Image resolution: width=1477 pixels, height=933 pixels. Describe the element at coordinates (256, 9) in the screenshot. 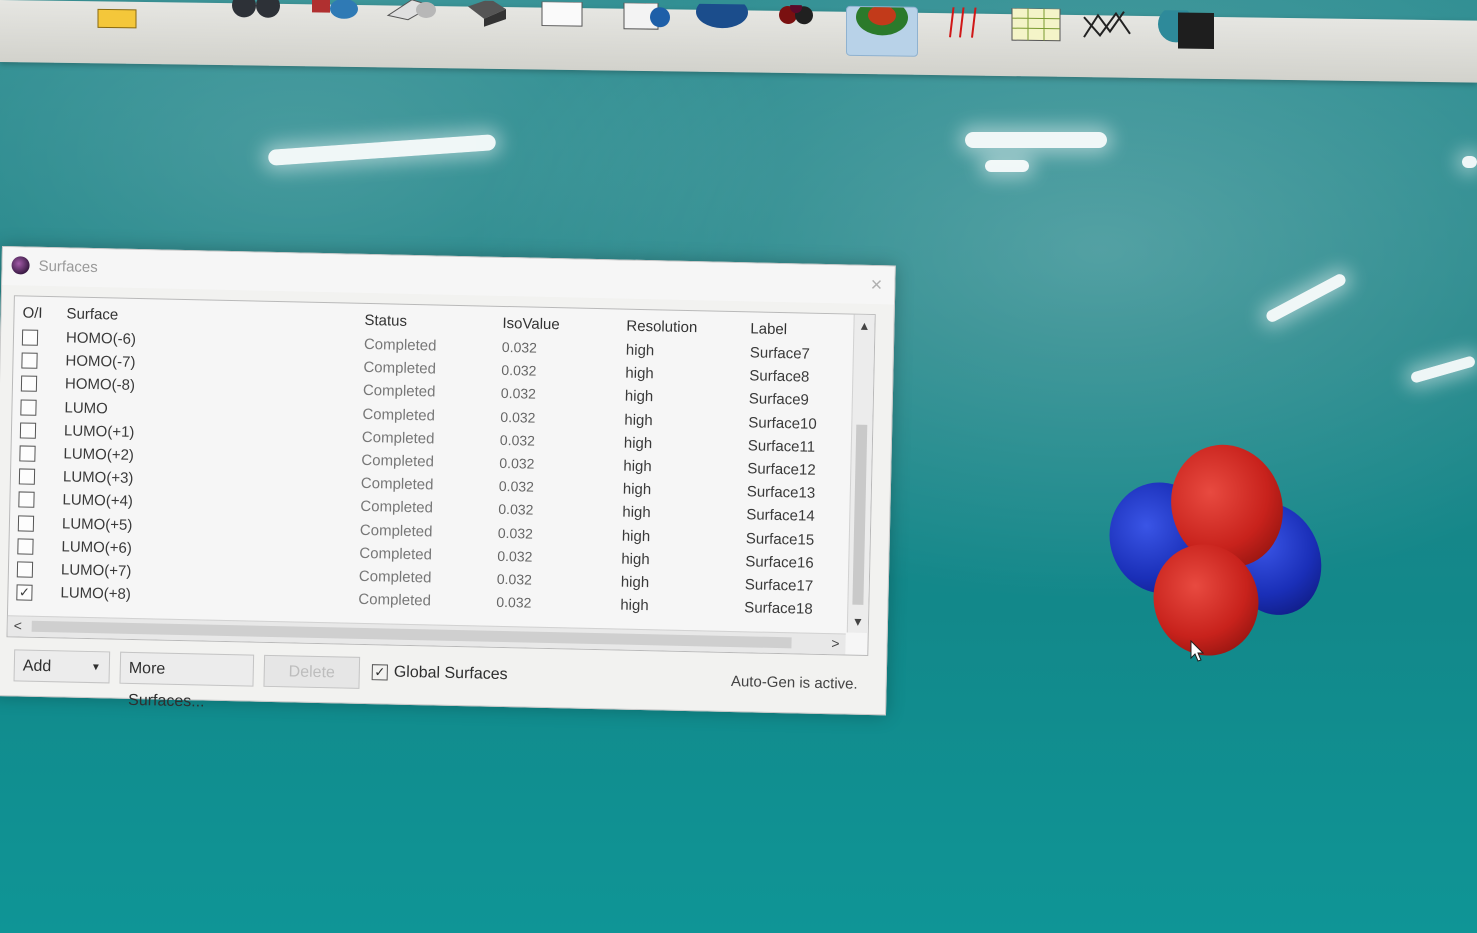

I see `bond-icon` at that location.